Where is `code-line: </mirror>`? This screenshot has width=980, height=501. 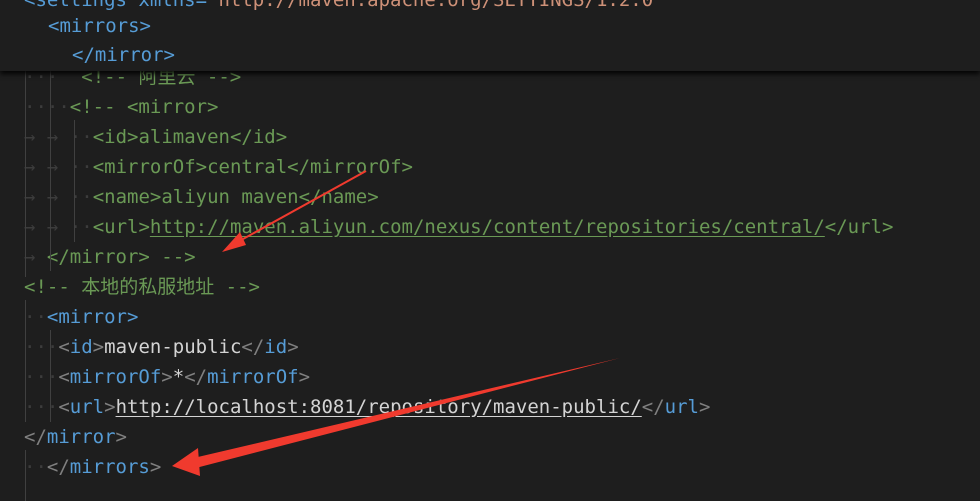
code-line: </mirror> is located at coordinates (75, 437).